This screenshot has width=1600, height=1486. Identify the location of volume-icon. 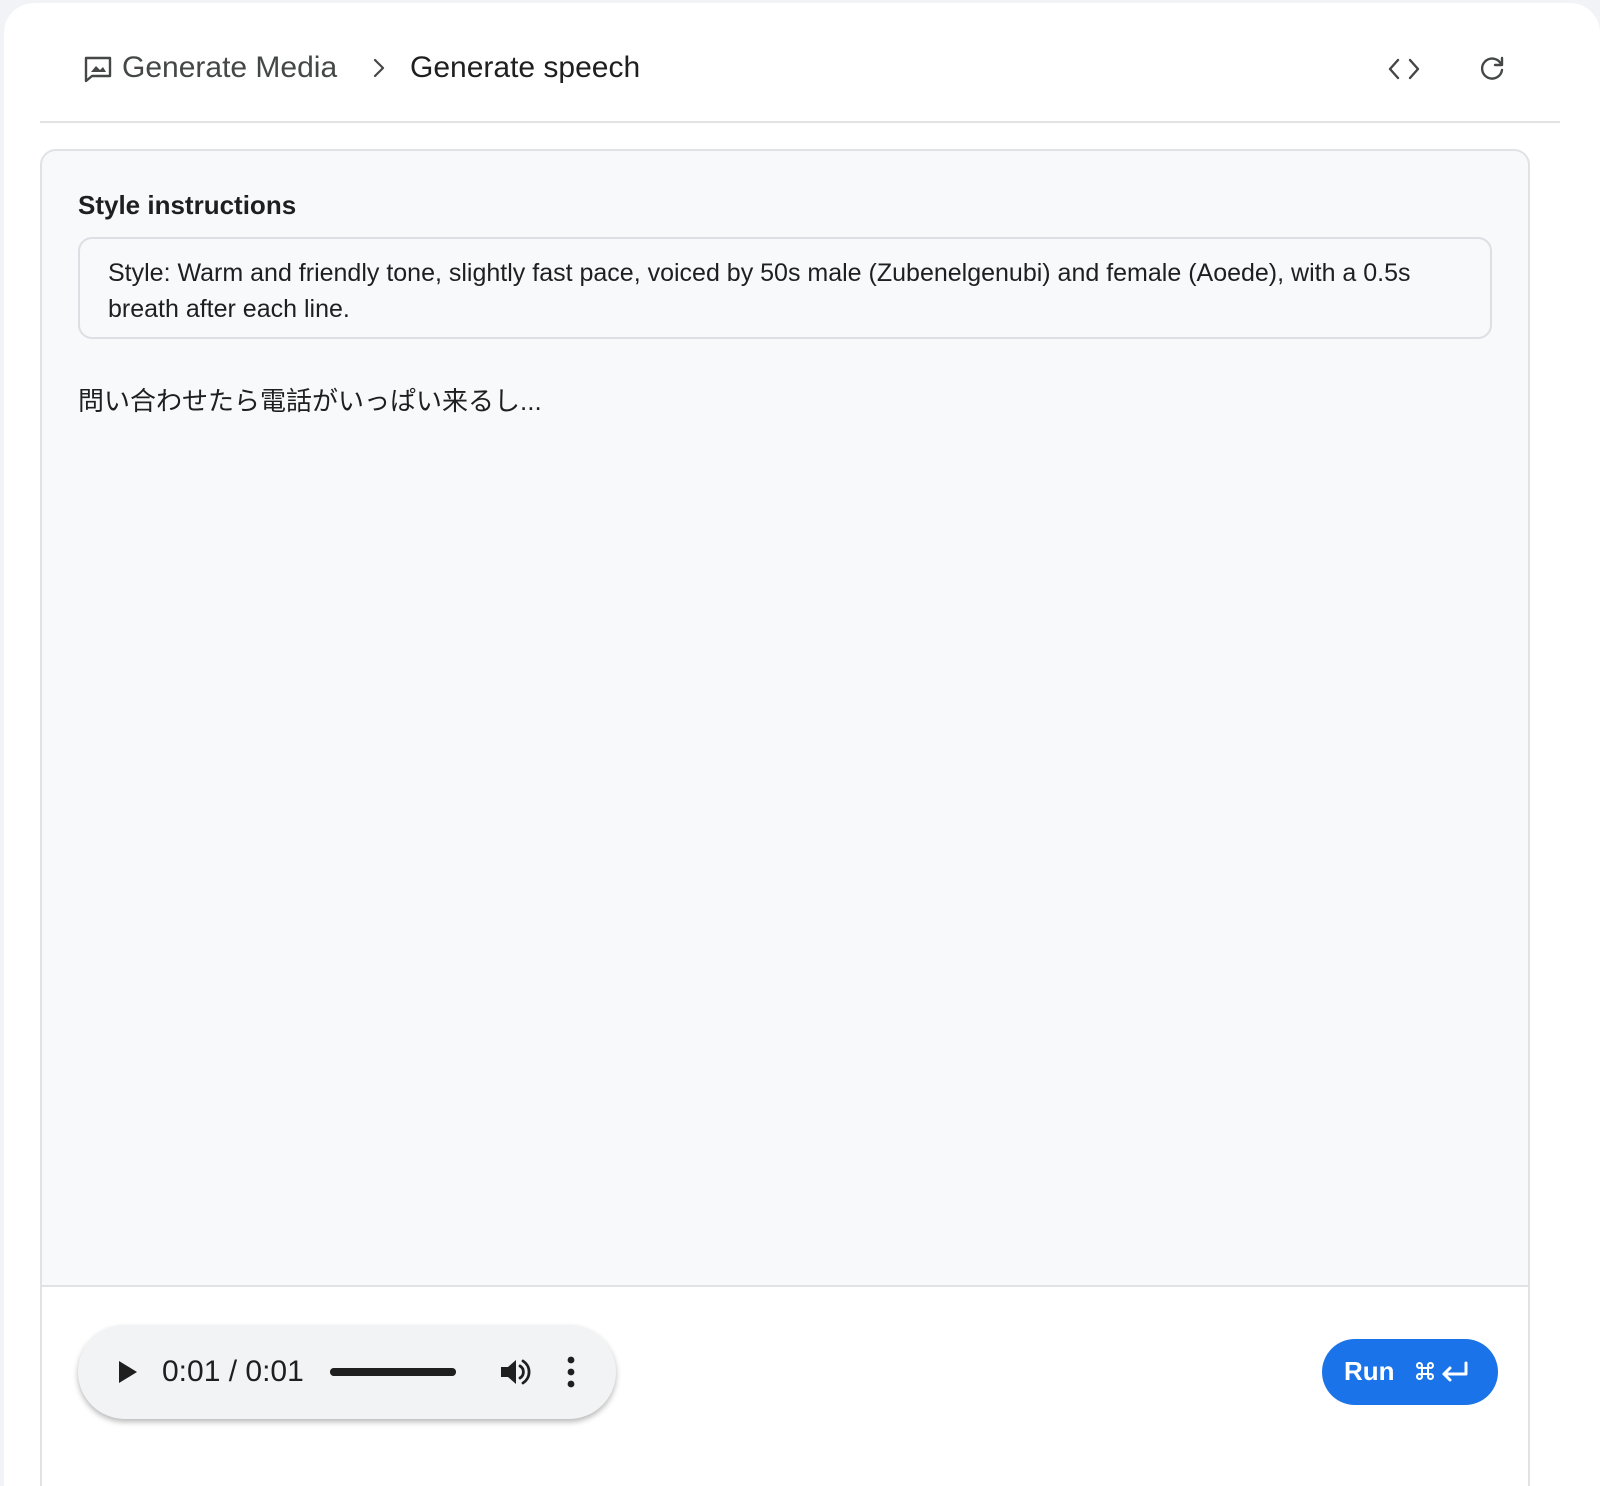
(515, 1372).